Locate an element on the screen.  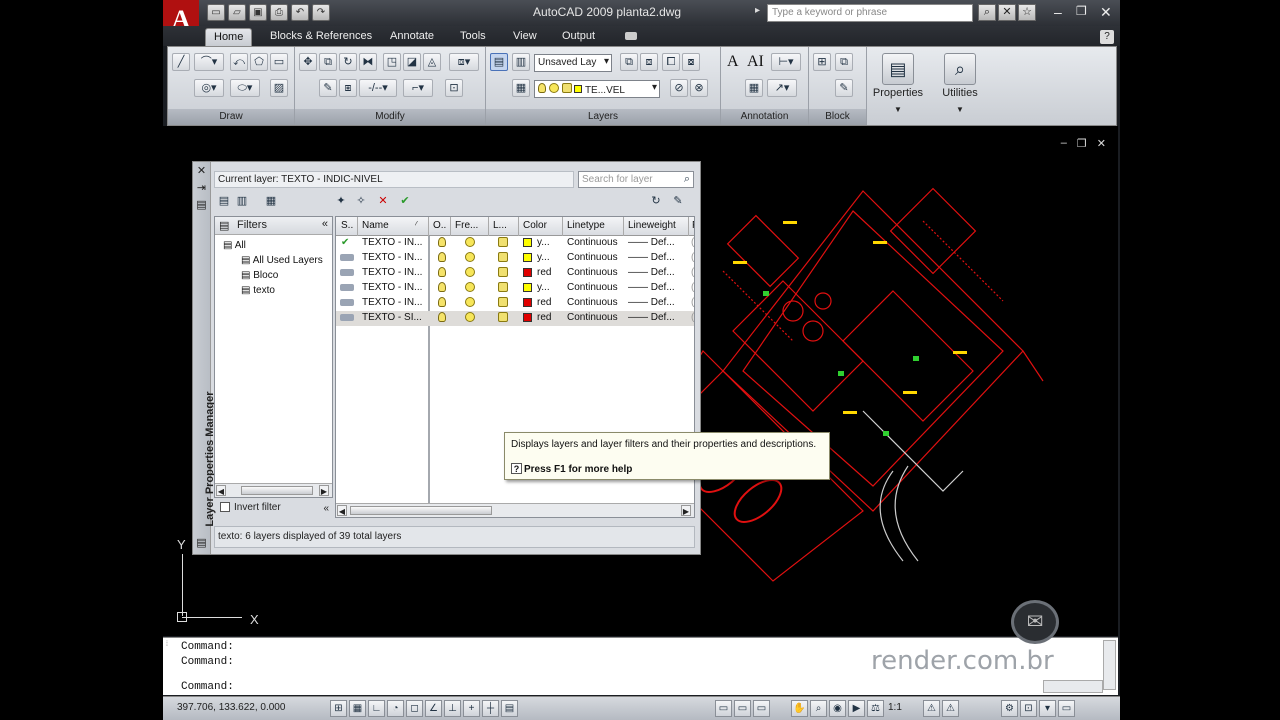
new-layer-vp-frozen-icon: ✧ is located at coordinates (361, 201).